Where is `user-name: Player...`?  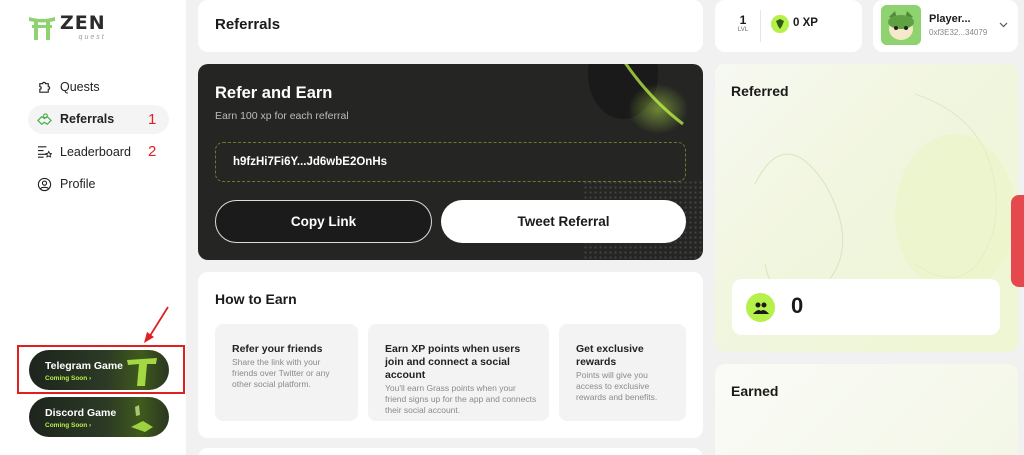 user-name: Player... is located at coordinates (950, 19).